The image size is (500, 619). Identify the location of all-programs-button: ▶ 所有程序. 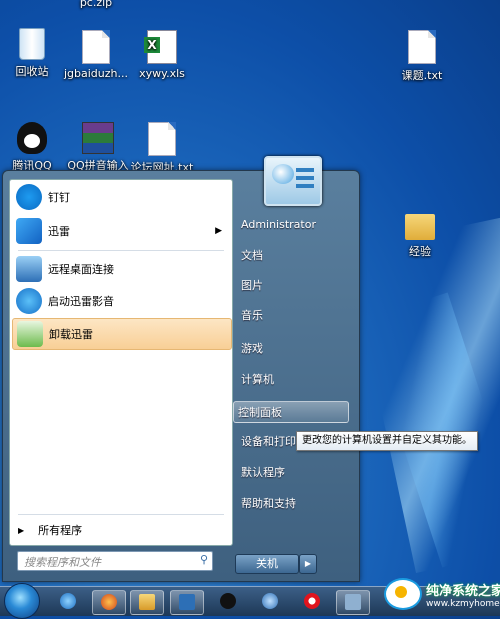
(50, 530).